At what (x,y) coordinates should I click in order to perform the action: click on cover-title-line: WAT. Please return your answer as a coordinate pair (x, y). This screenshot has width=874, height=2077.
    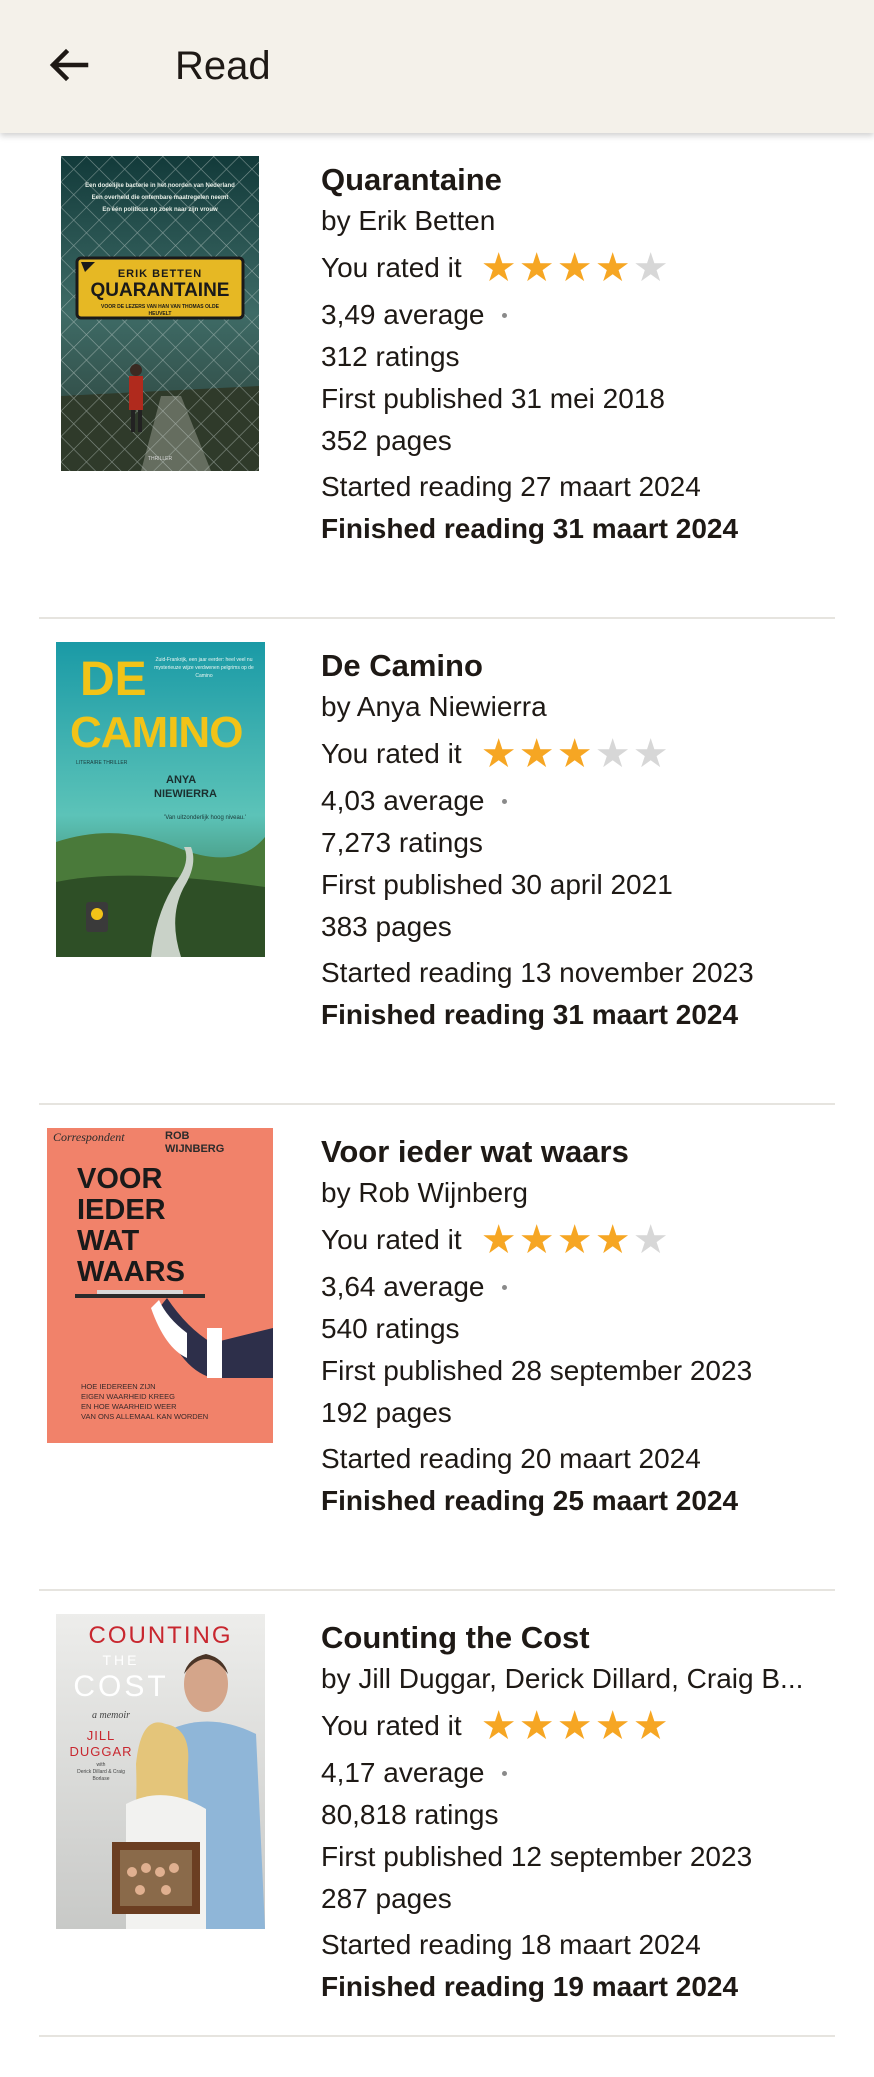
    Looking at the image, I should click on (108, 1241).